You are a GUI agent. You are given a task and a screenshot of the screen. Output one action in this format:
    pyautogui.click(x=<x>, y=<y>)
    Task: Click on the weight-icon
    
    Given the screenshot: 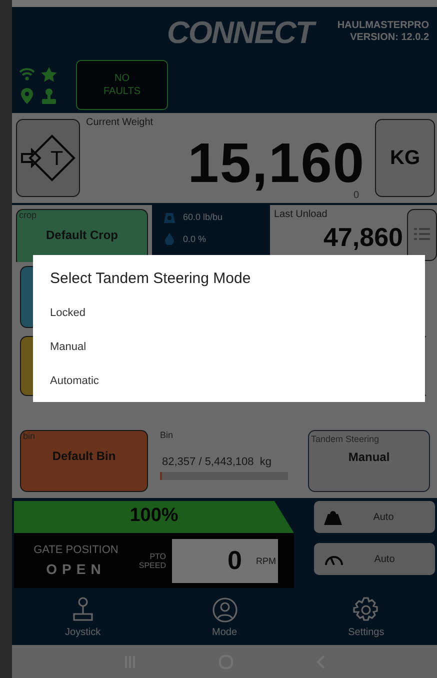 What is the action you would take?
    pyautogui.click(x=333, y=517)
    